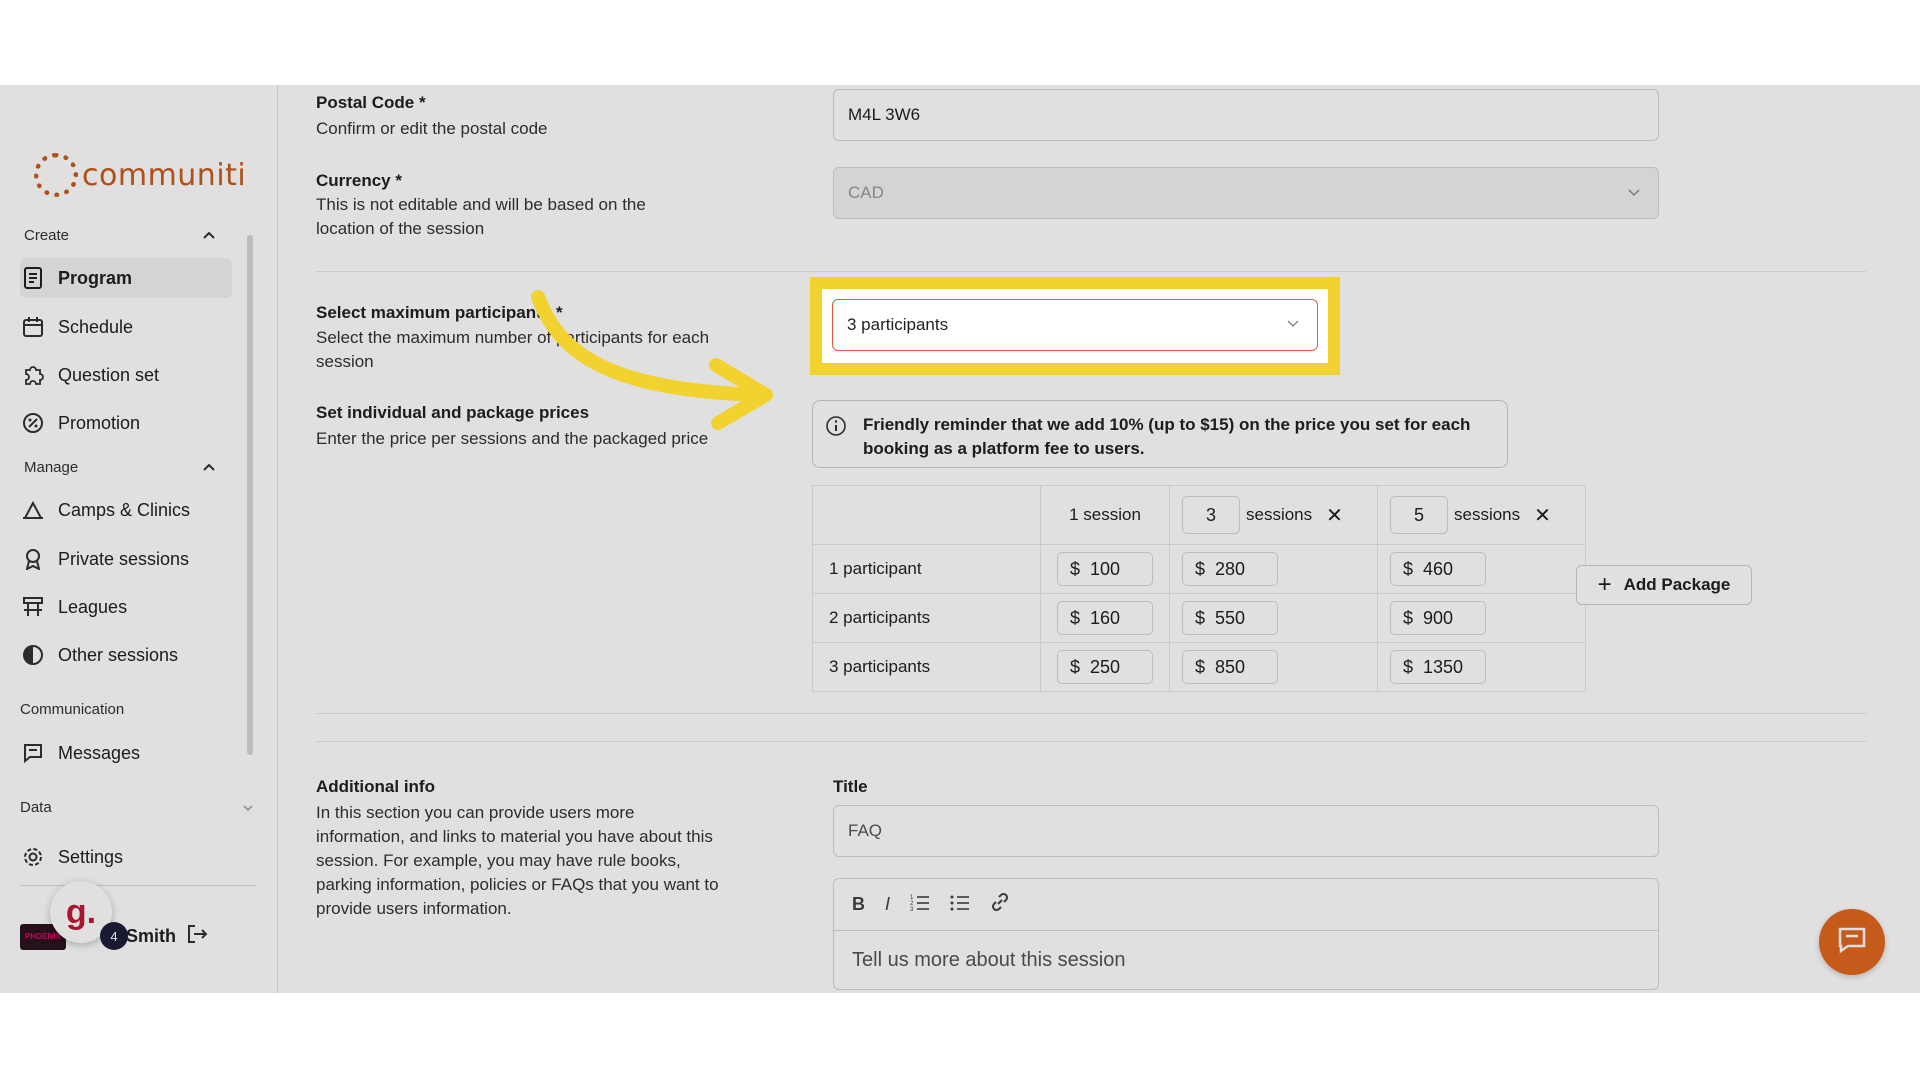 The image size is (1920, 1080). What do you see at coordinates (1000, 904) in the screenshot?
I see `link-icon` at bounding box center [1000, 904].